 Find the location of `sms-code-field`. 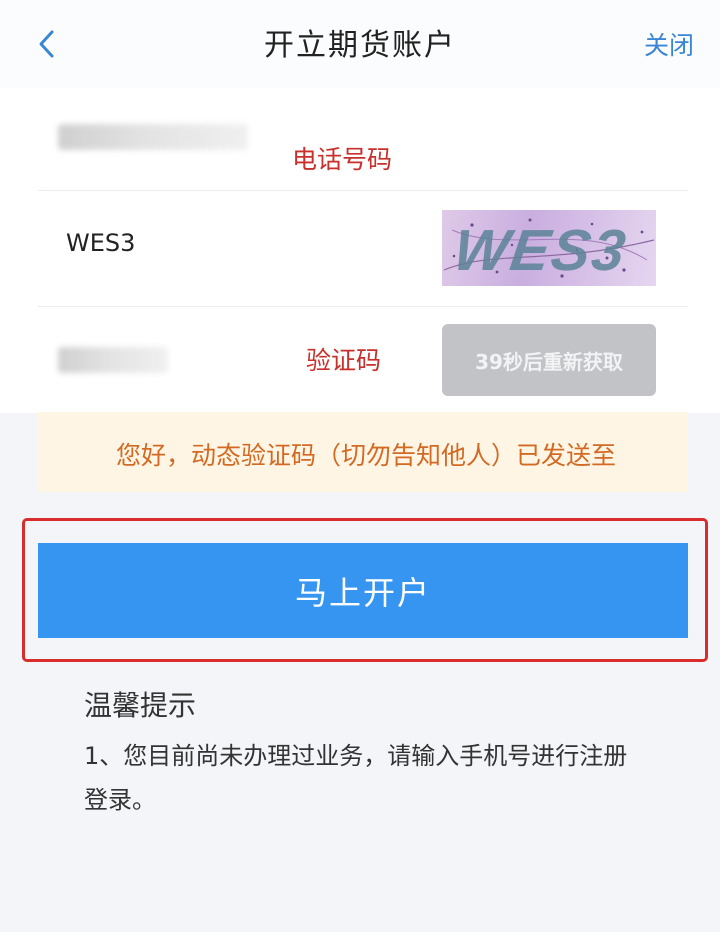

sms-code-field is located at coordinates (113, 360).